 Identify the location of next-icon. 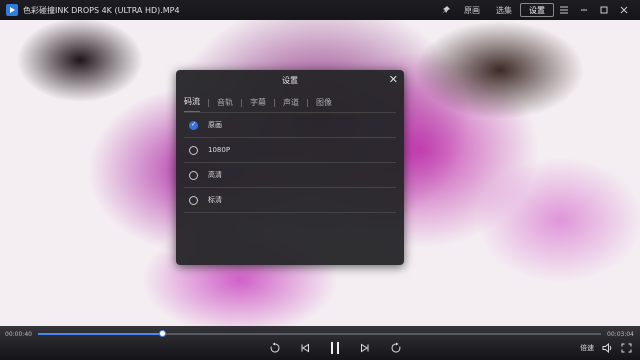
(365, 348).